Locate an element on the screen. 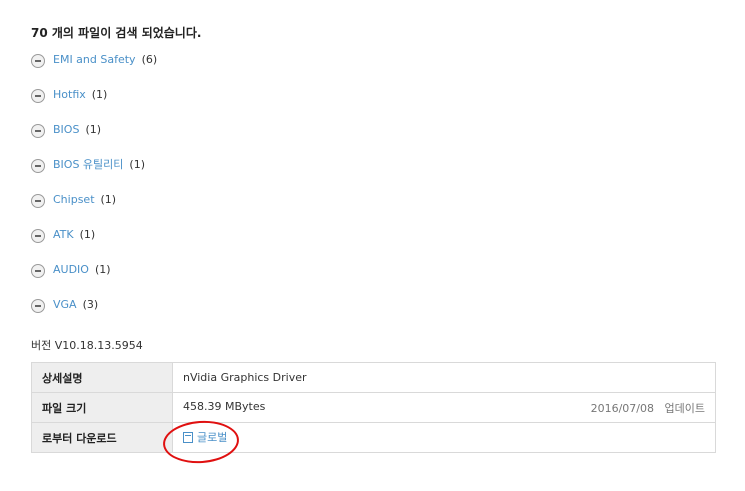 The height and width of the screenshot is (491, 745). category-name: Hotfix is located at coordinates (69, 95).